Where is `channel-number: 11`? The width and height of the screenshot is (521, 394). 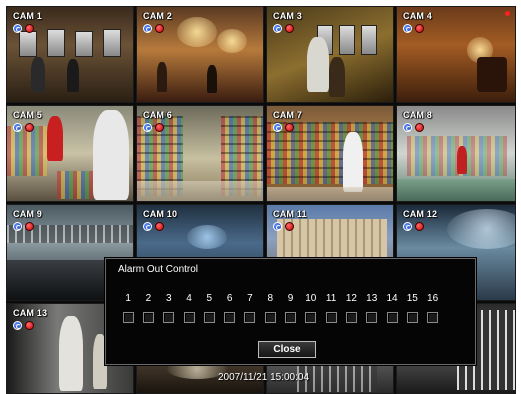
channel-number: 11 is located at coordinates (331, 298).